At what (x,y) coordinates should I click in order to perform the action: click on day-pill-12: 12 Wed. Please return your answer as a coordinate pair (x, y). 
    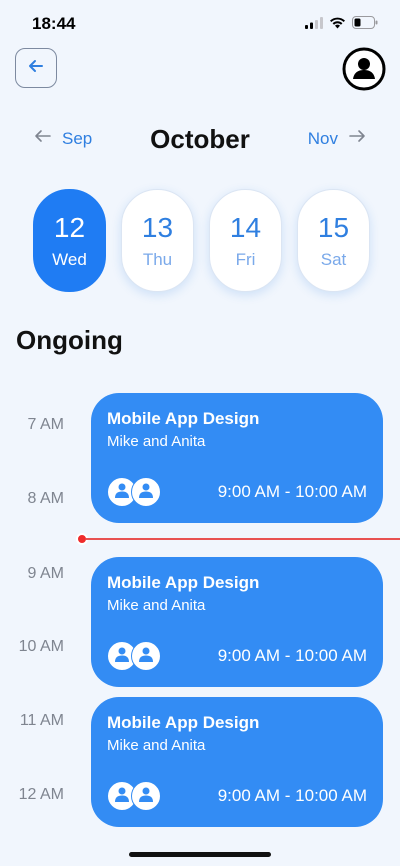
    Looking at the image, I should click on (69, 240).